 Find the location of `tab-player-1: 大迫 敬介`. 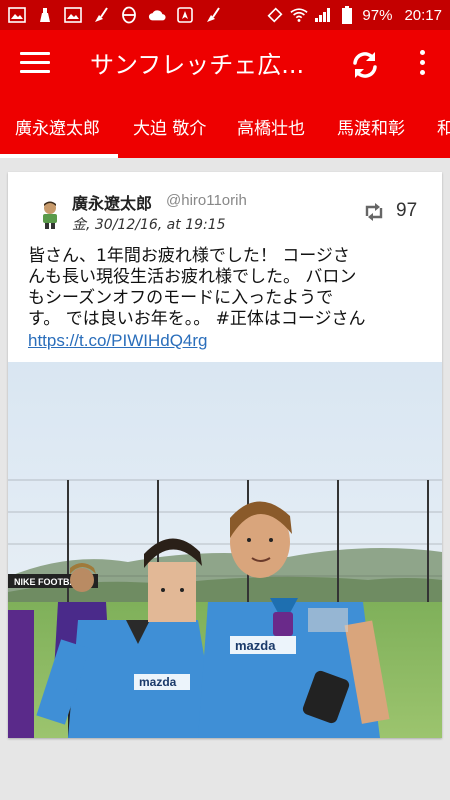

tab-player-1: 大迫 敬介 is located at coordinates (169, 129).